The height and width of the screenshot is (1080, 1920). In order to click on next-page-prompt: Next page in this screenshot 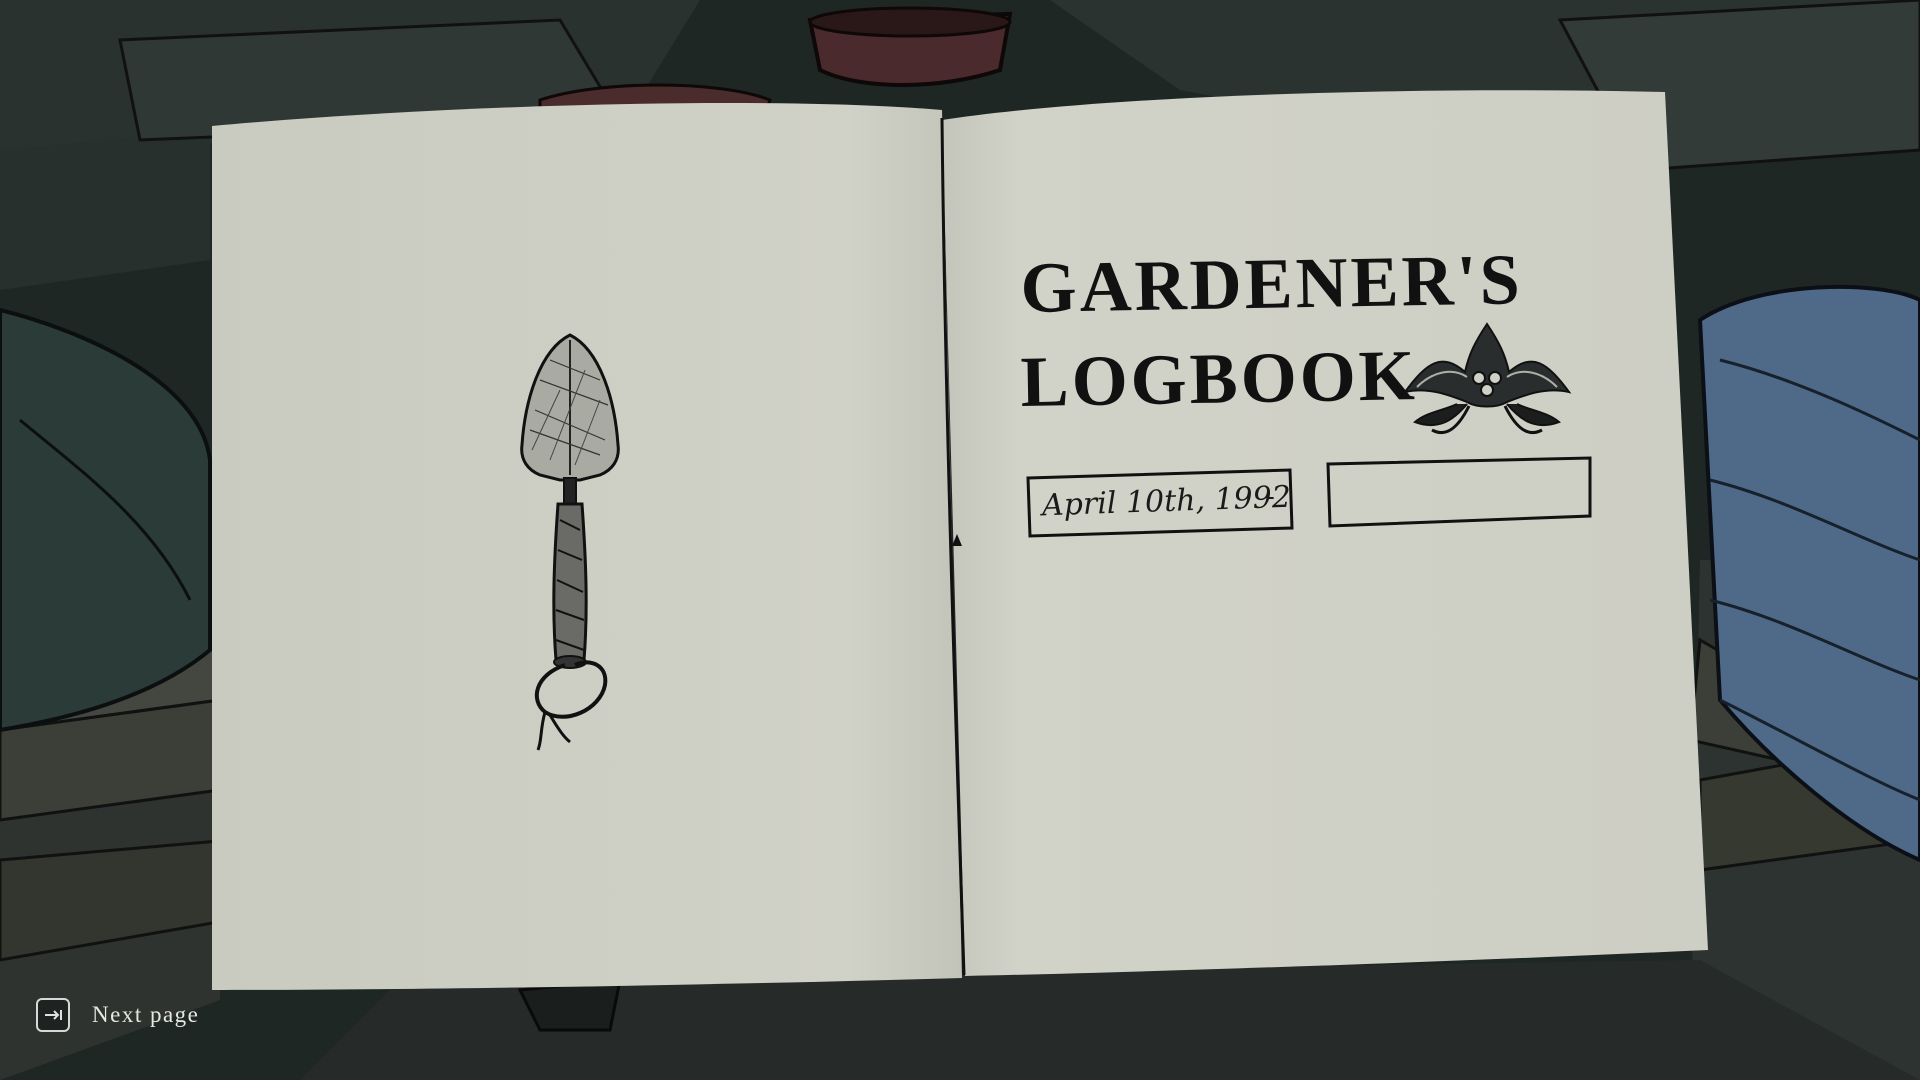, I will do `click(117, 1015)`.